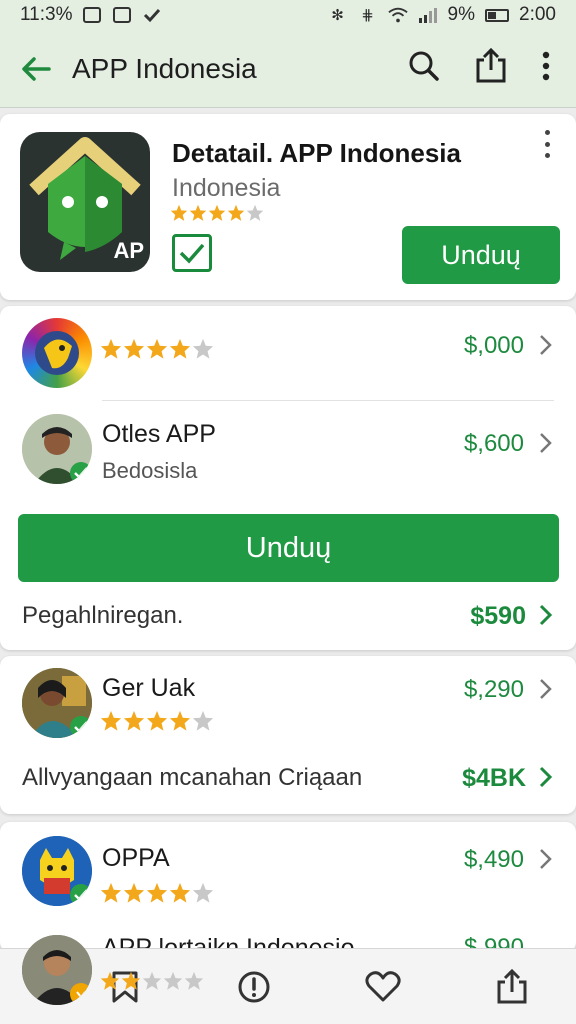  What do you see at coordinates (128, 250) in the screenshot?
I see `logo-text: AP` at bounding box center [128, 250].